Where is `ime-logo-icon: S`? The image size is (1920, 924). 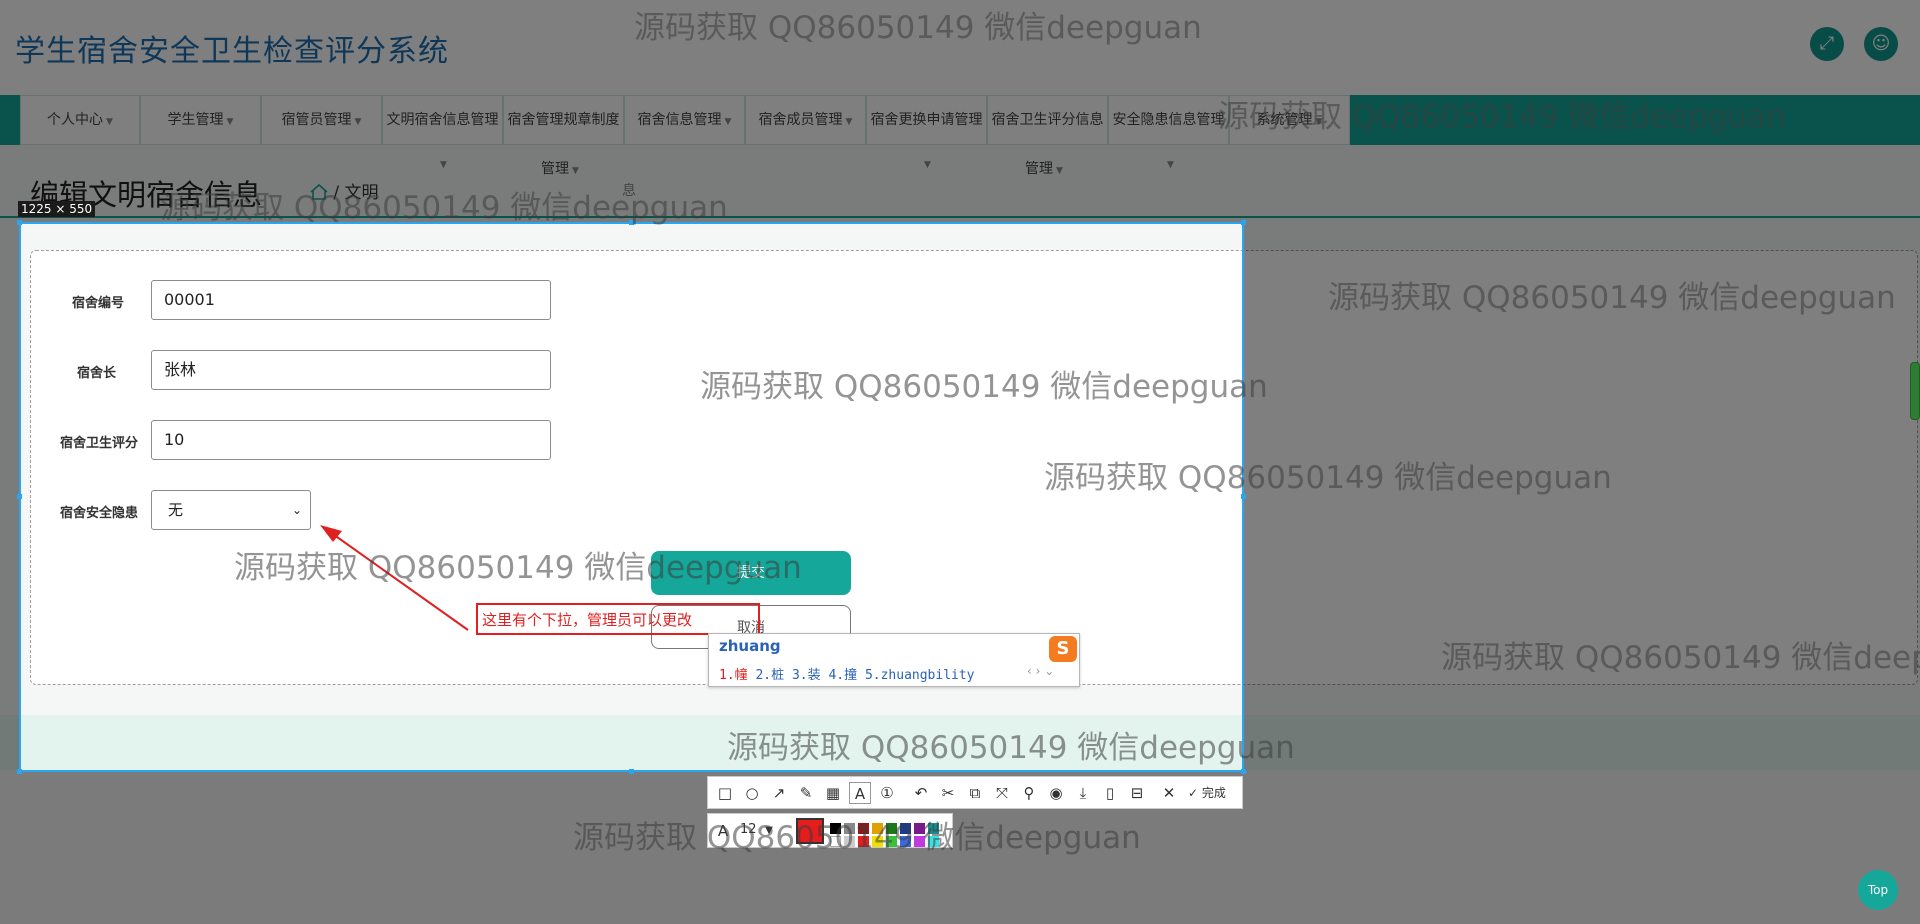 ime-logo-icon: S is located at coordinates (1063, 649).